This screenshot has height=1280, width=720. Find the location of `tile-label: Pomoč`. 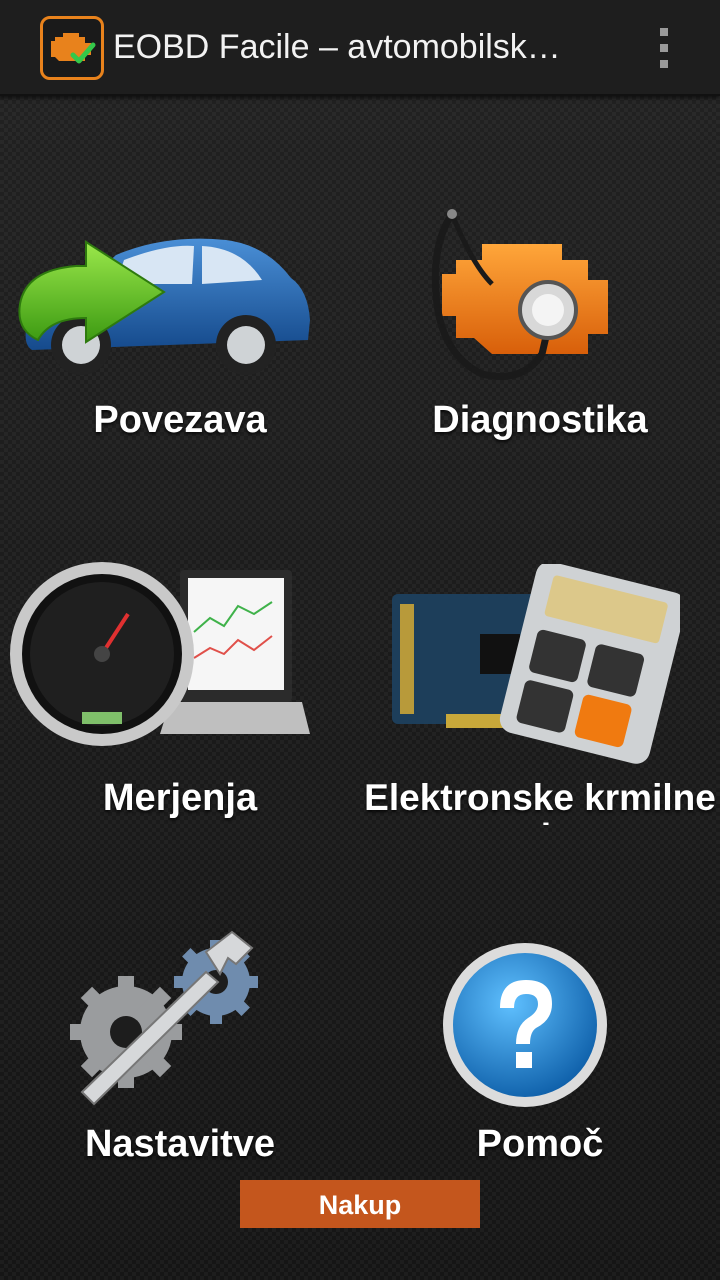

tile-label: Pomoč is located at coordinates (540, 1144).